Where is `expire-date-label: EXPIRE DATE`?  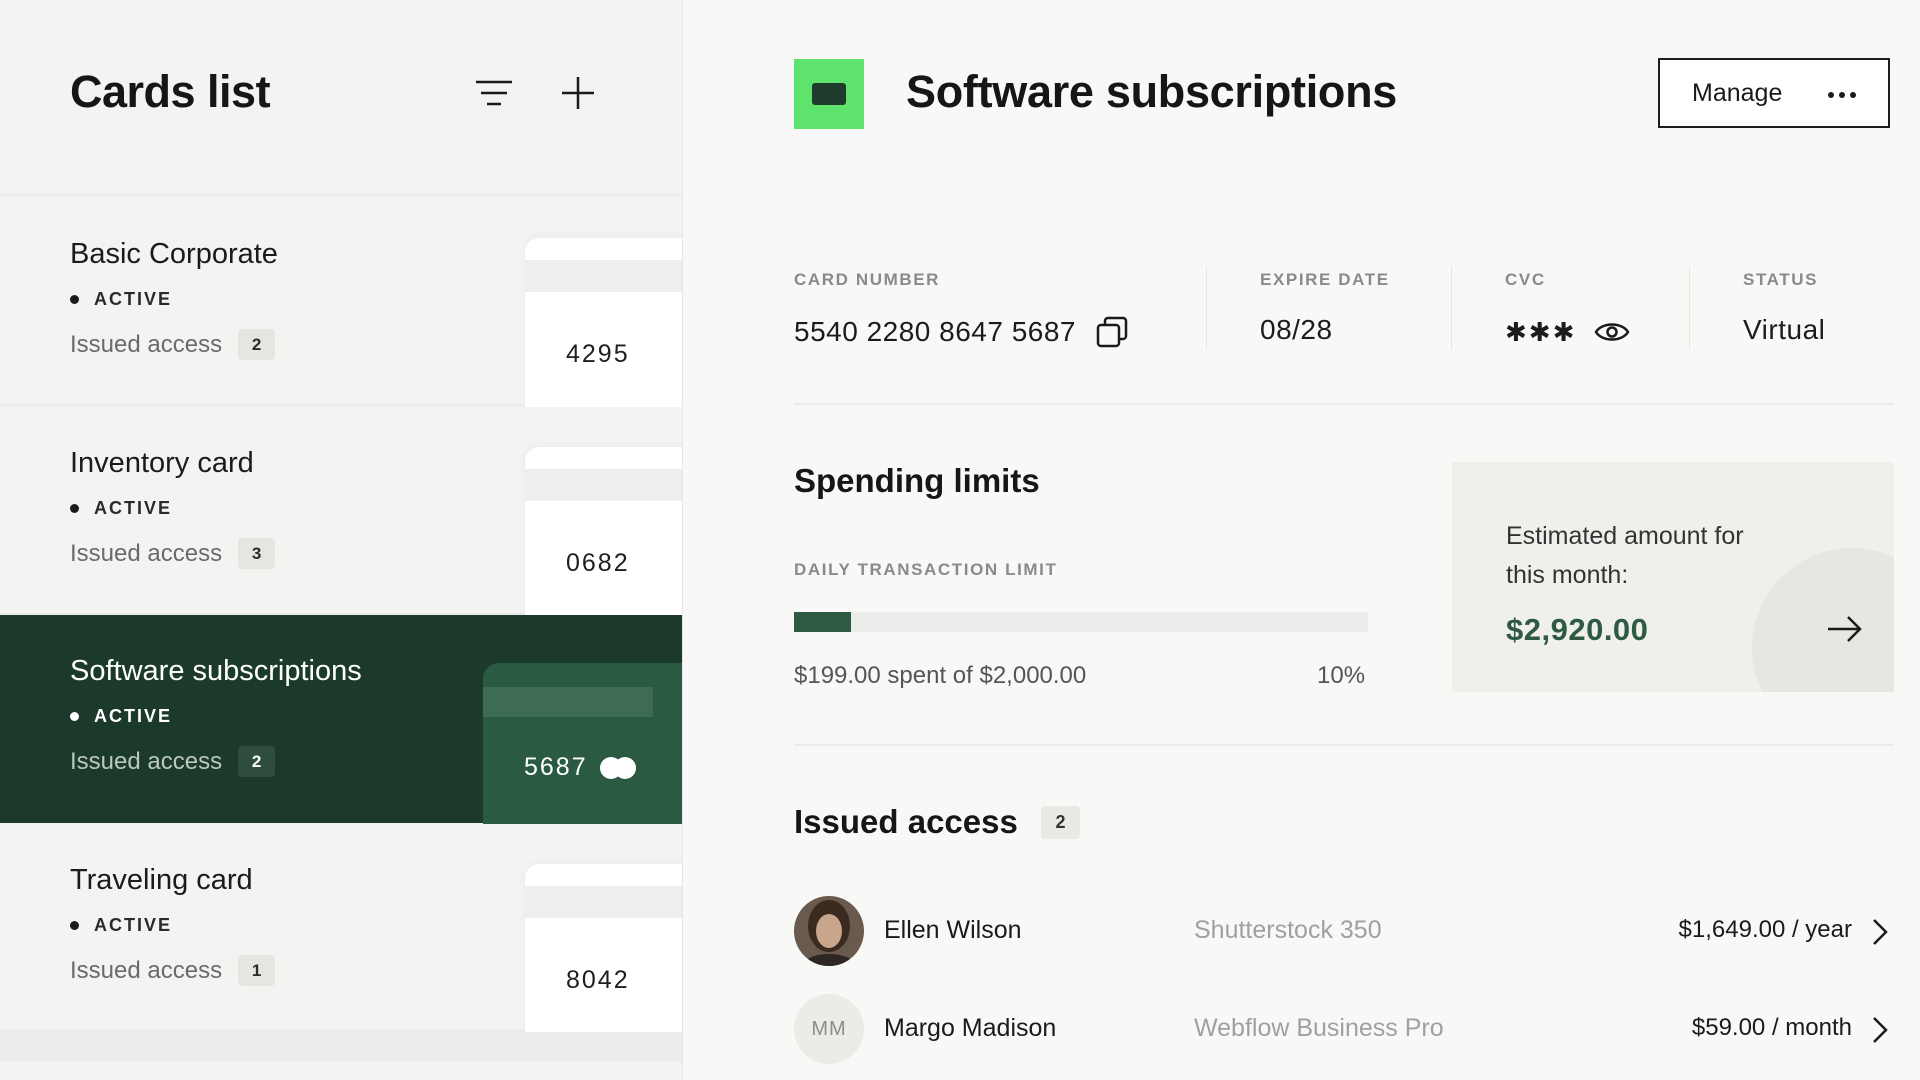 expire-date-label: EXPIRE DATE is located at coordinates (1325, 279).